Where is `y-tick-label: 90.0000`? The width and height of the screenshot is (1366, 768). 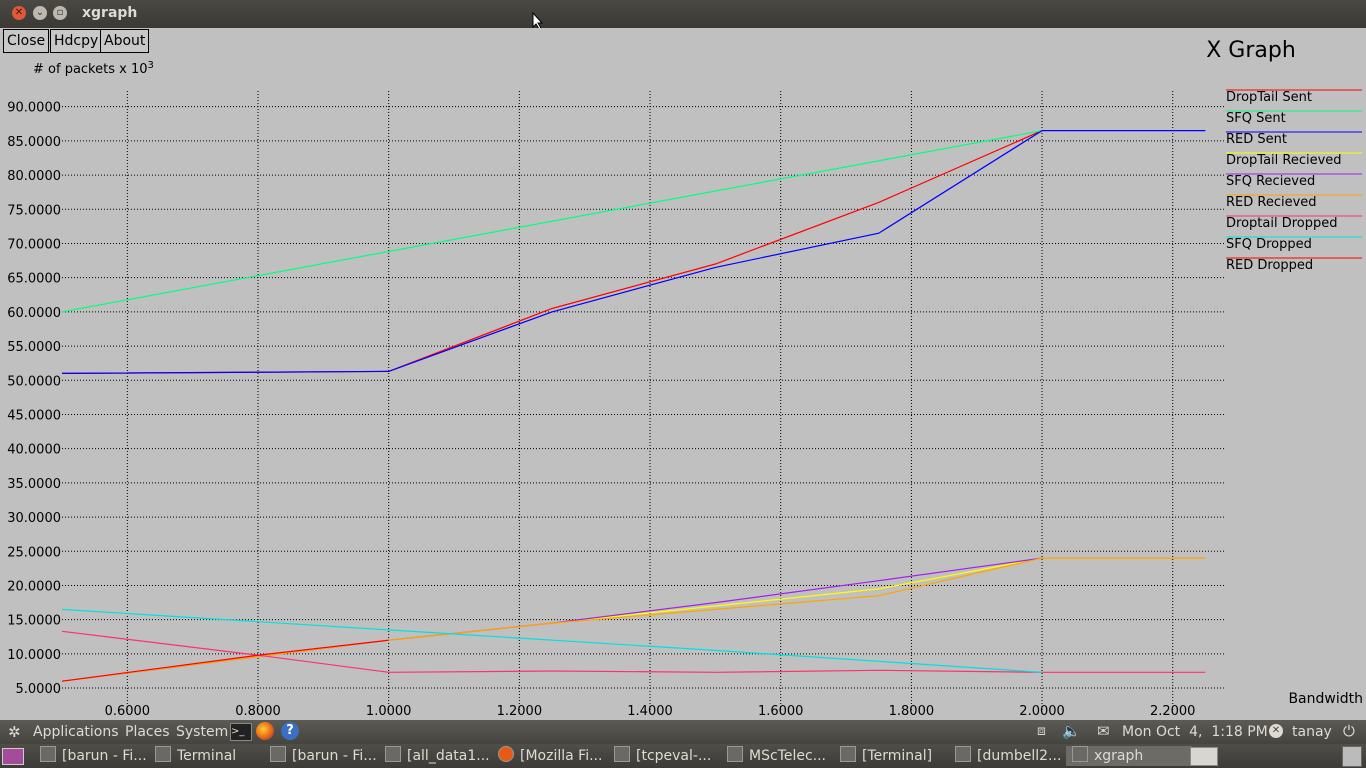
y-tick-label: 90.0000 is located at coordinates (34, 108).